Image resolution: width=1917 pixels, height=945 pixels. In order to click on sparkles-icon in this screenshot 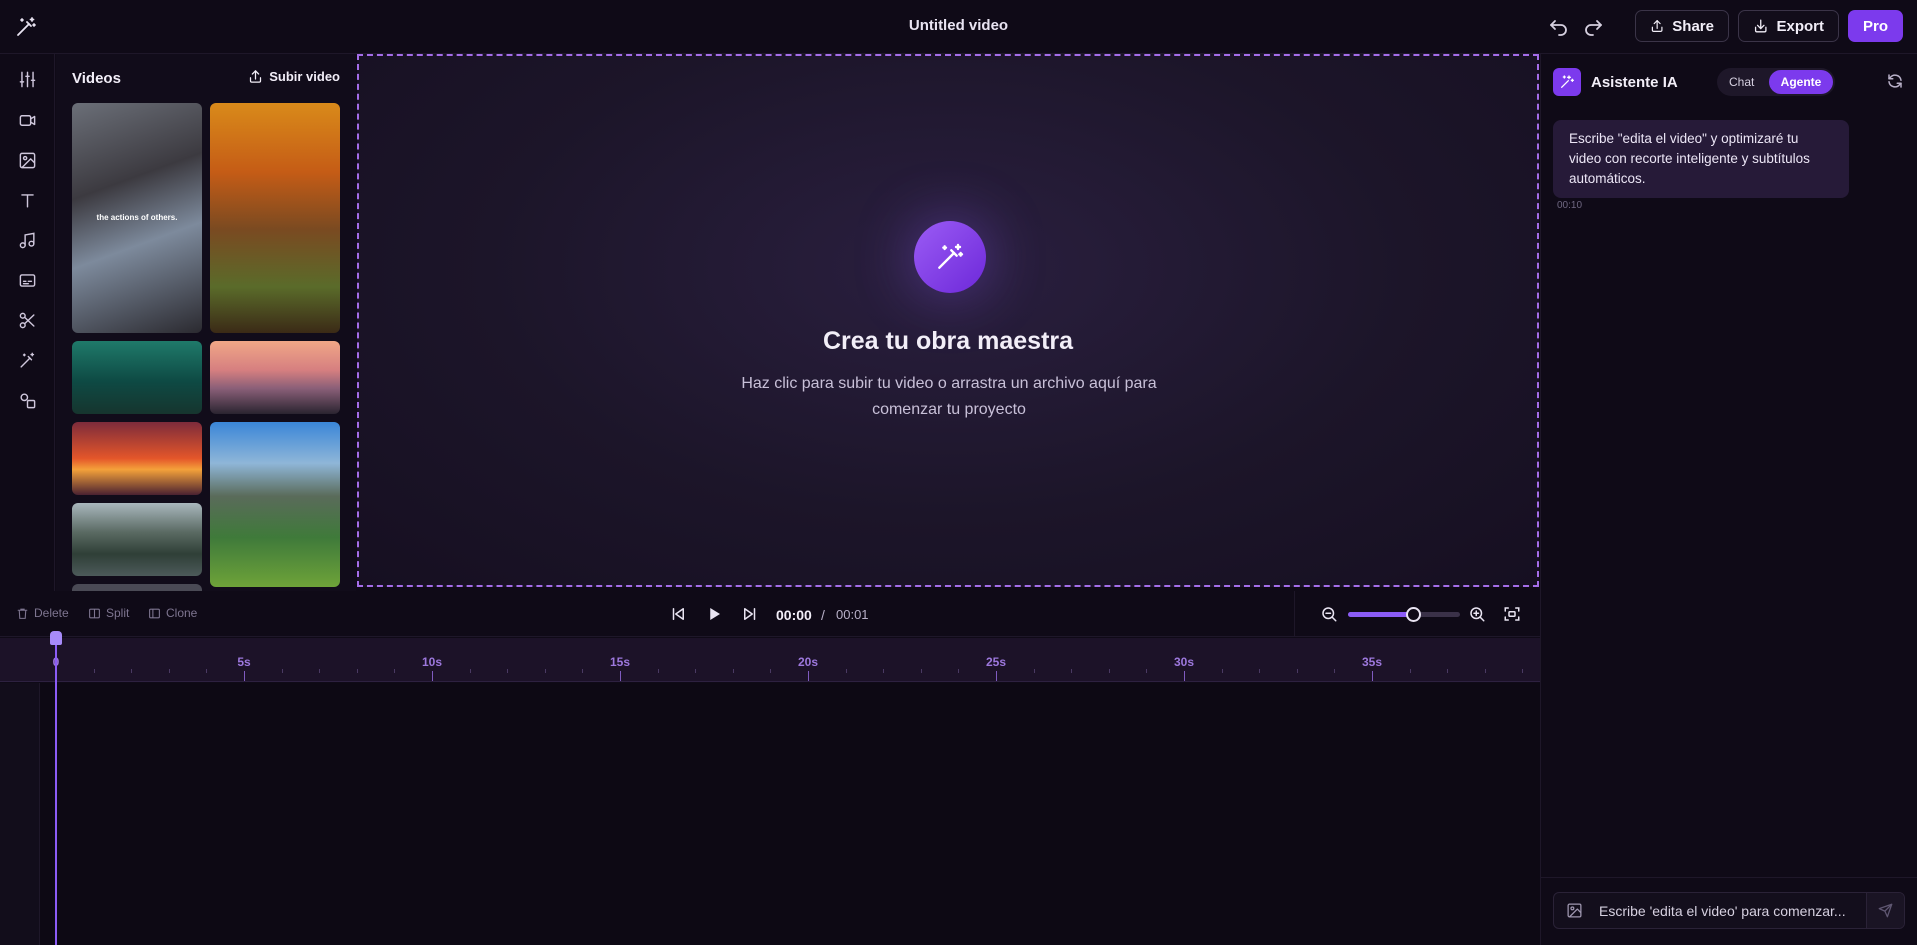, I will do `click(1567, 82)`.